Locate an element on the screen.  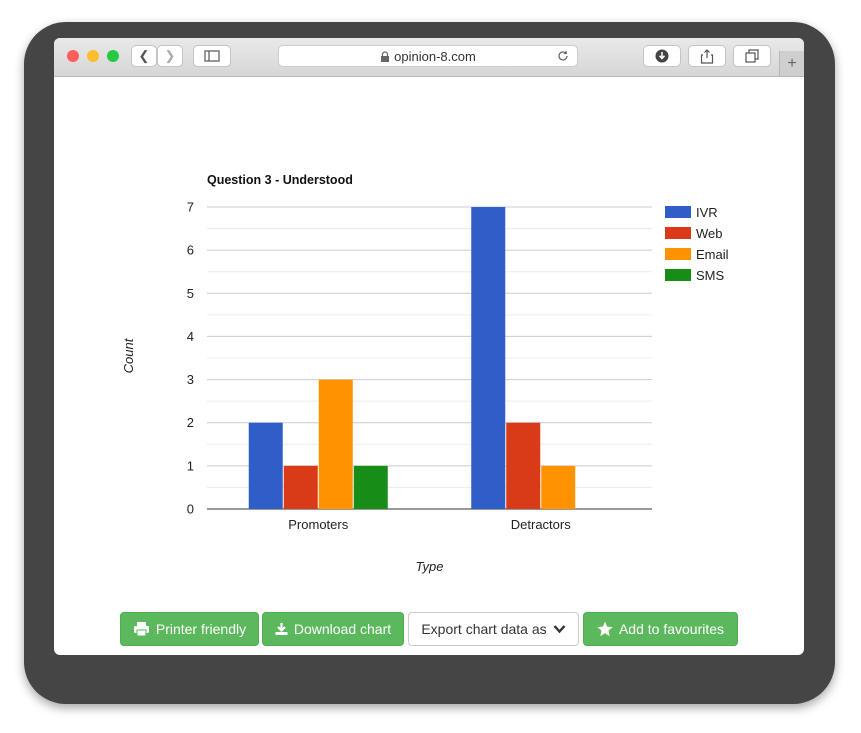
legend-label: IVR is located at coordinates (707, 212).